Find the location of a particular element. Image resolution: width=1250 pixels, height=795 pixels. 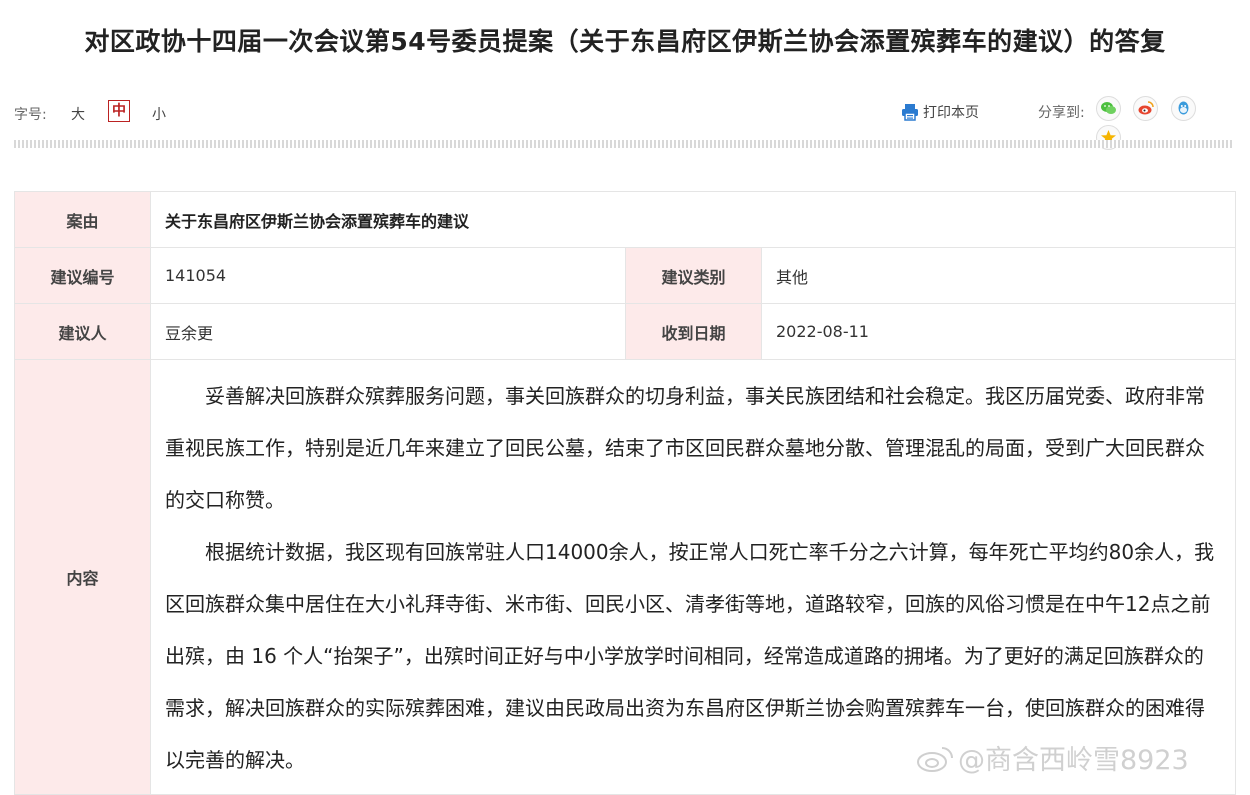

font-size-label: 字号: is located at coordinates (30, 115).